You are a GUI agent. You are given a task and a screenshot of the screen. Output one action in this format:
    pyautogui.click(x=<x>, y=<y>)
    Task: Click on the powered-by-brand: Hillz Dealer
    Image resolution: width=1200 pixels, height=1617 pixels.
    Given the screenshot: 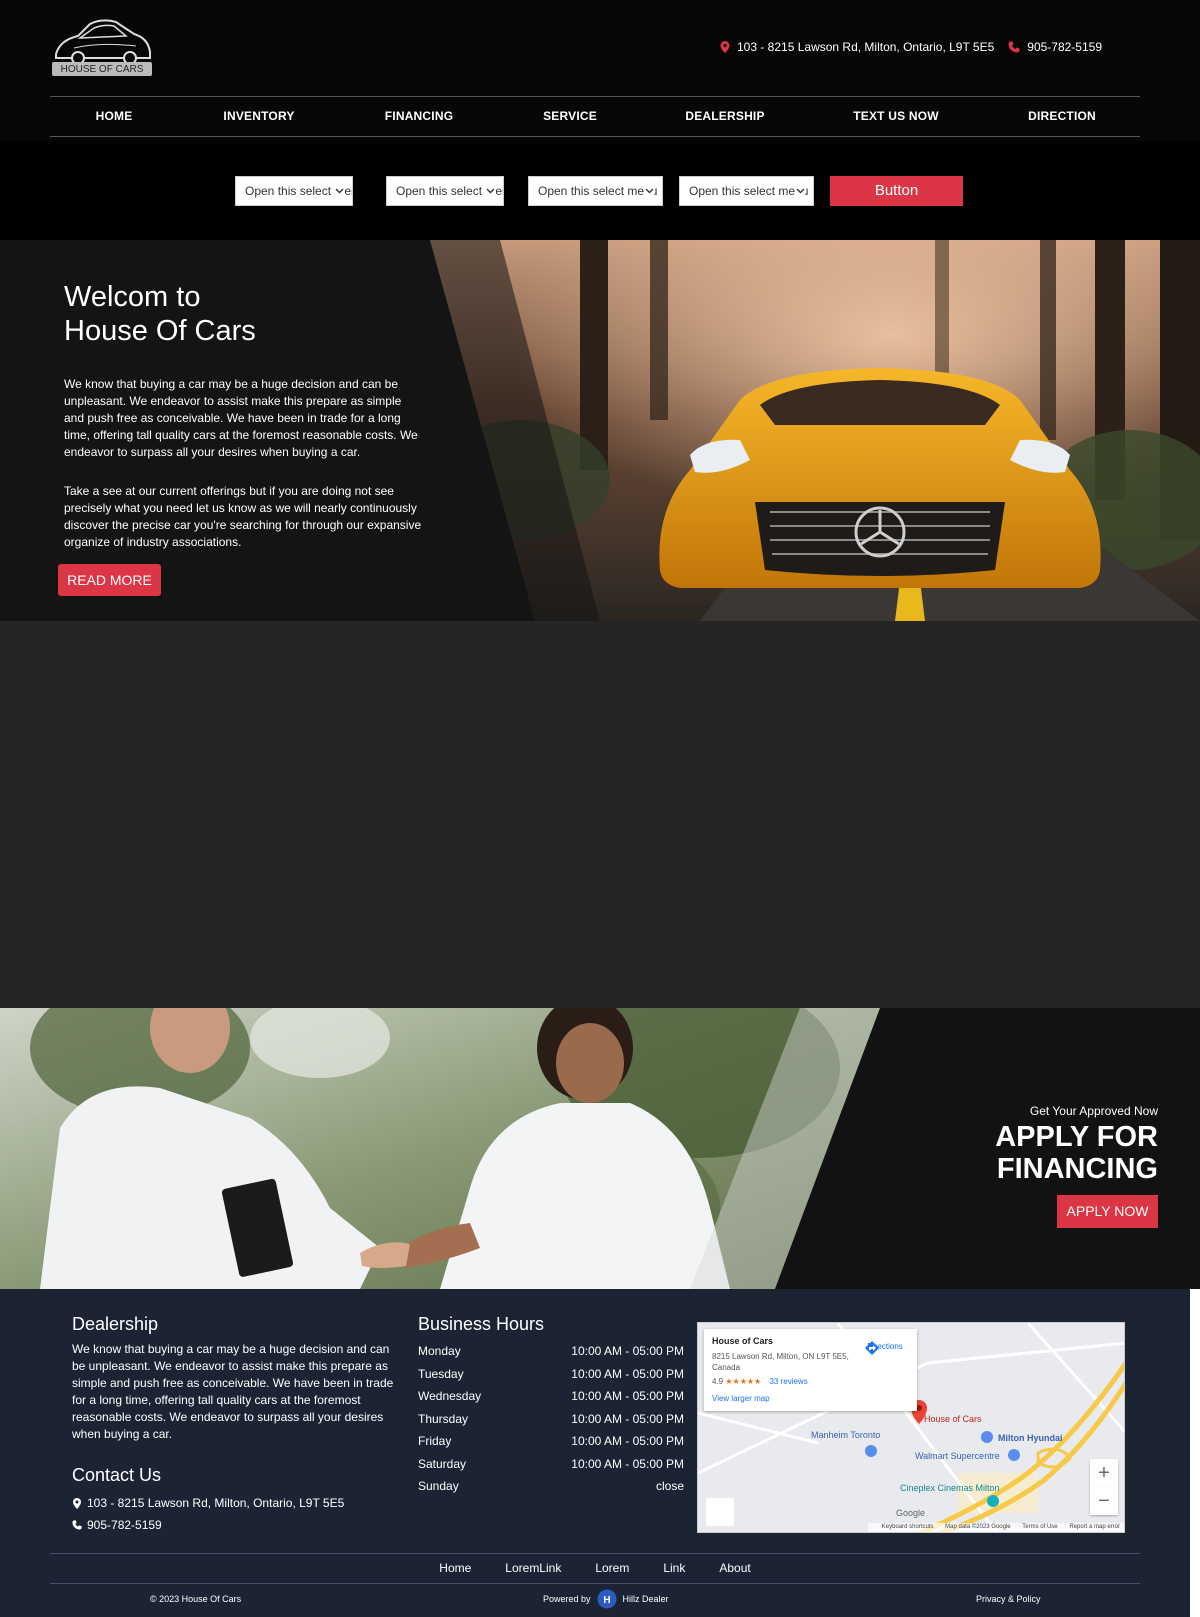 What is the action you would take?
    pyautogui.click(x=645, y=1599)
    